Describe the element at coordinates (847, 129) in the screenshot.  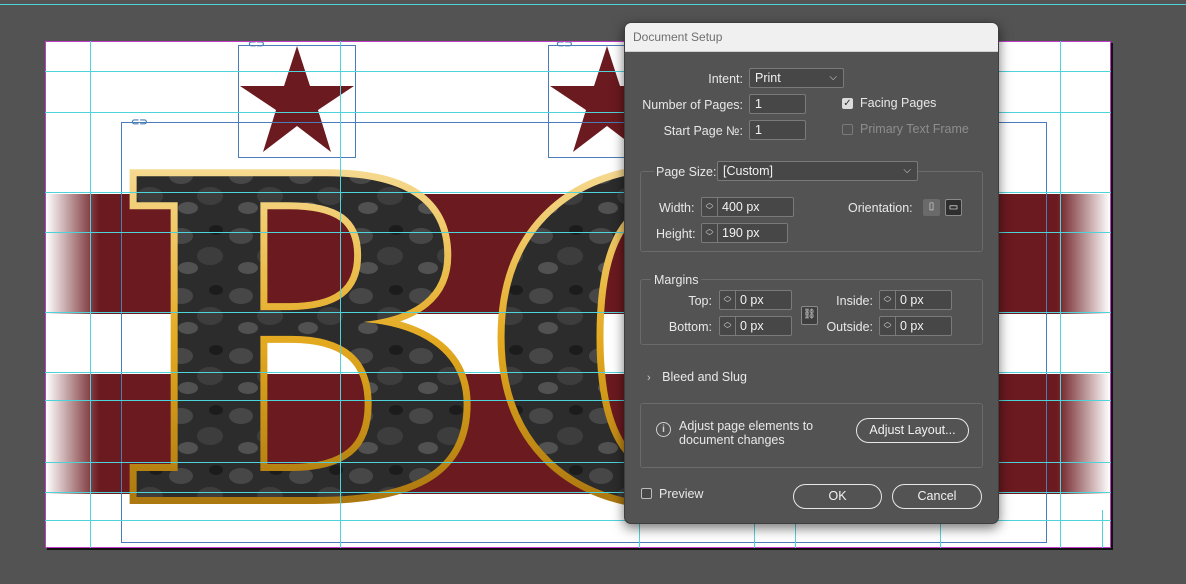
I see `primary-text-frame-checkbox` at that location.